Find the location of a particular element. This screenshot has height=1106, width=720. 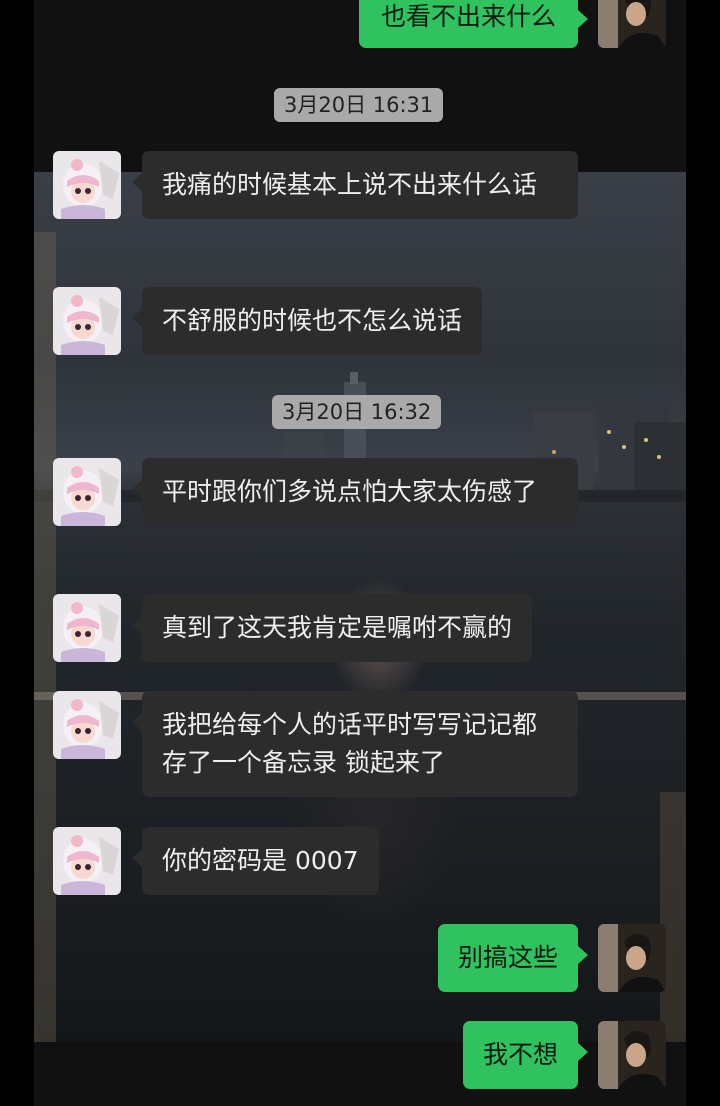

timestamp: 3月20日 16:31 is located at coordinates (359, 105).